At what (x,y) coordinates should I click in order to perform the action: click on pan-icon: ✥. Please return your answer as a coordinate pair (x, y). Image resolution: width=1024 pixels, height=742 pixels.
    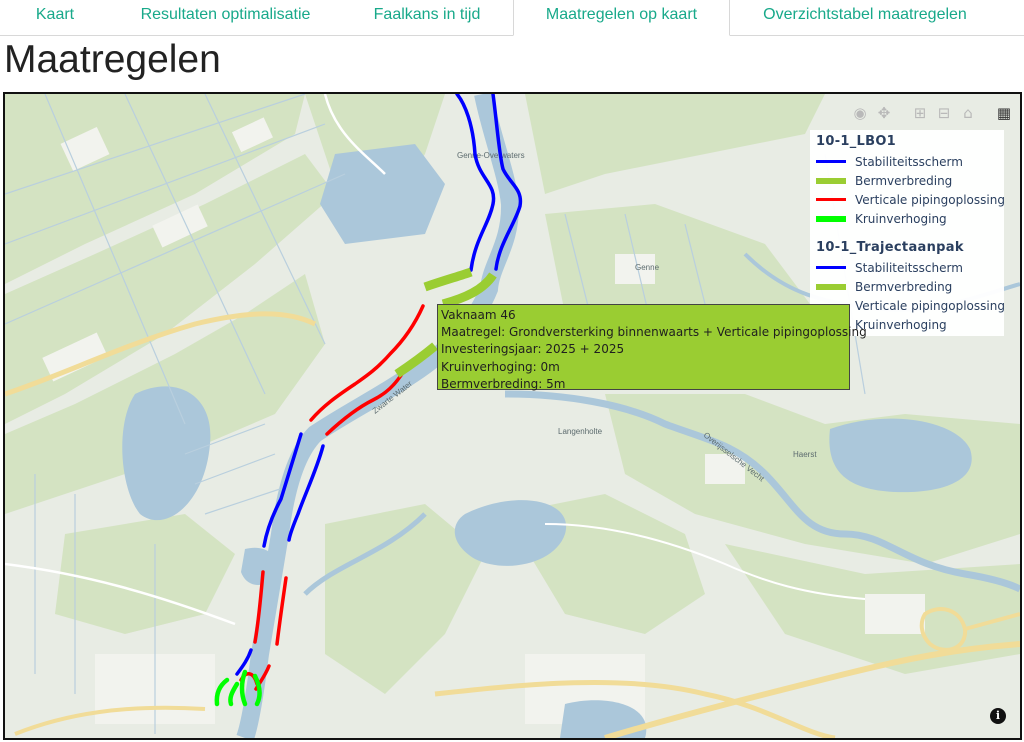
    Looking at the image, I should click on (884, 113).